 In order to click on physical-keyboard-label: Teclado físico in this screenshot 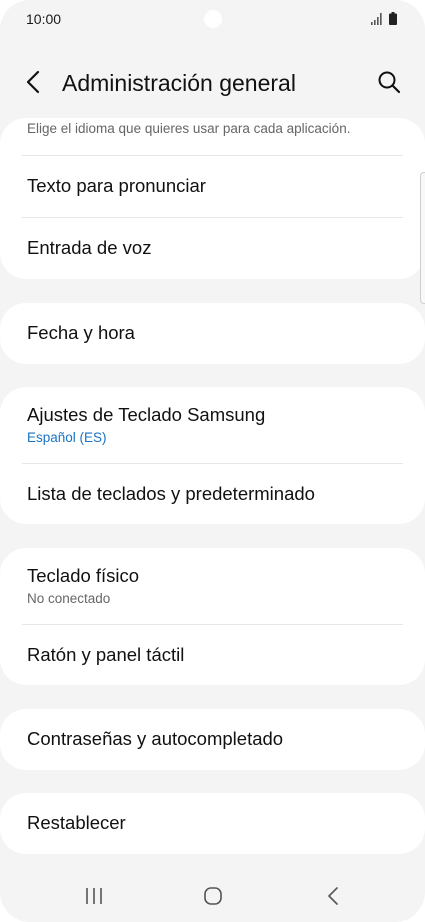, I will do `click(83, 575)`.